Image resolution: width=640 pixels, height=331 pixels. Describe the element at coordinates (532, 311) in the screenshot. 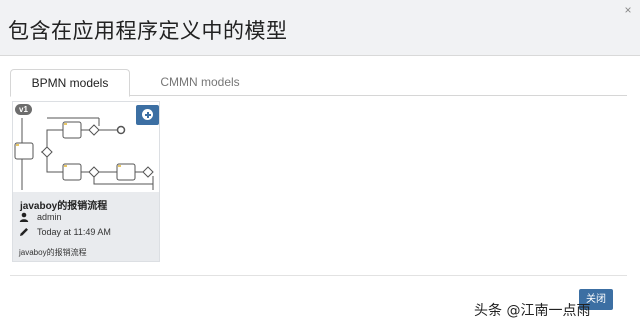

I see `watermark-text: 头条 @江南一点雨` at that location.